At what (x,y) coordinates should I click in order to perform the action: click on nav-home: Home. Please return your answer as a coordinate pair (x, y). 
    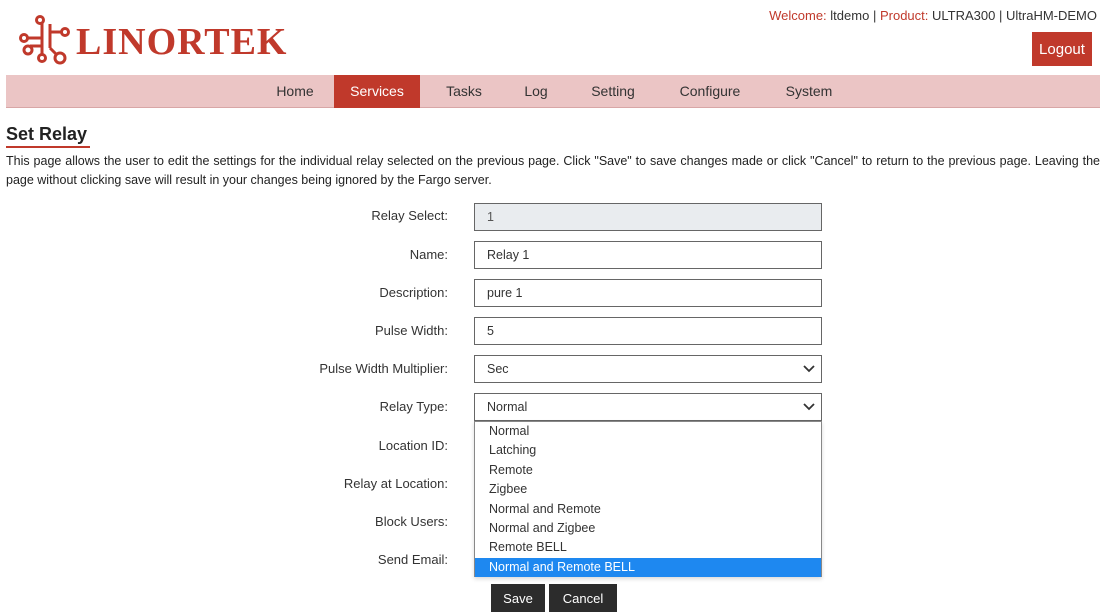
    Looking at the image, I should click on (295, 91).